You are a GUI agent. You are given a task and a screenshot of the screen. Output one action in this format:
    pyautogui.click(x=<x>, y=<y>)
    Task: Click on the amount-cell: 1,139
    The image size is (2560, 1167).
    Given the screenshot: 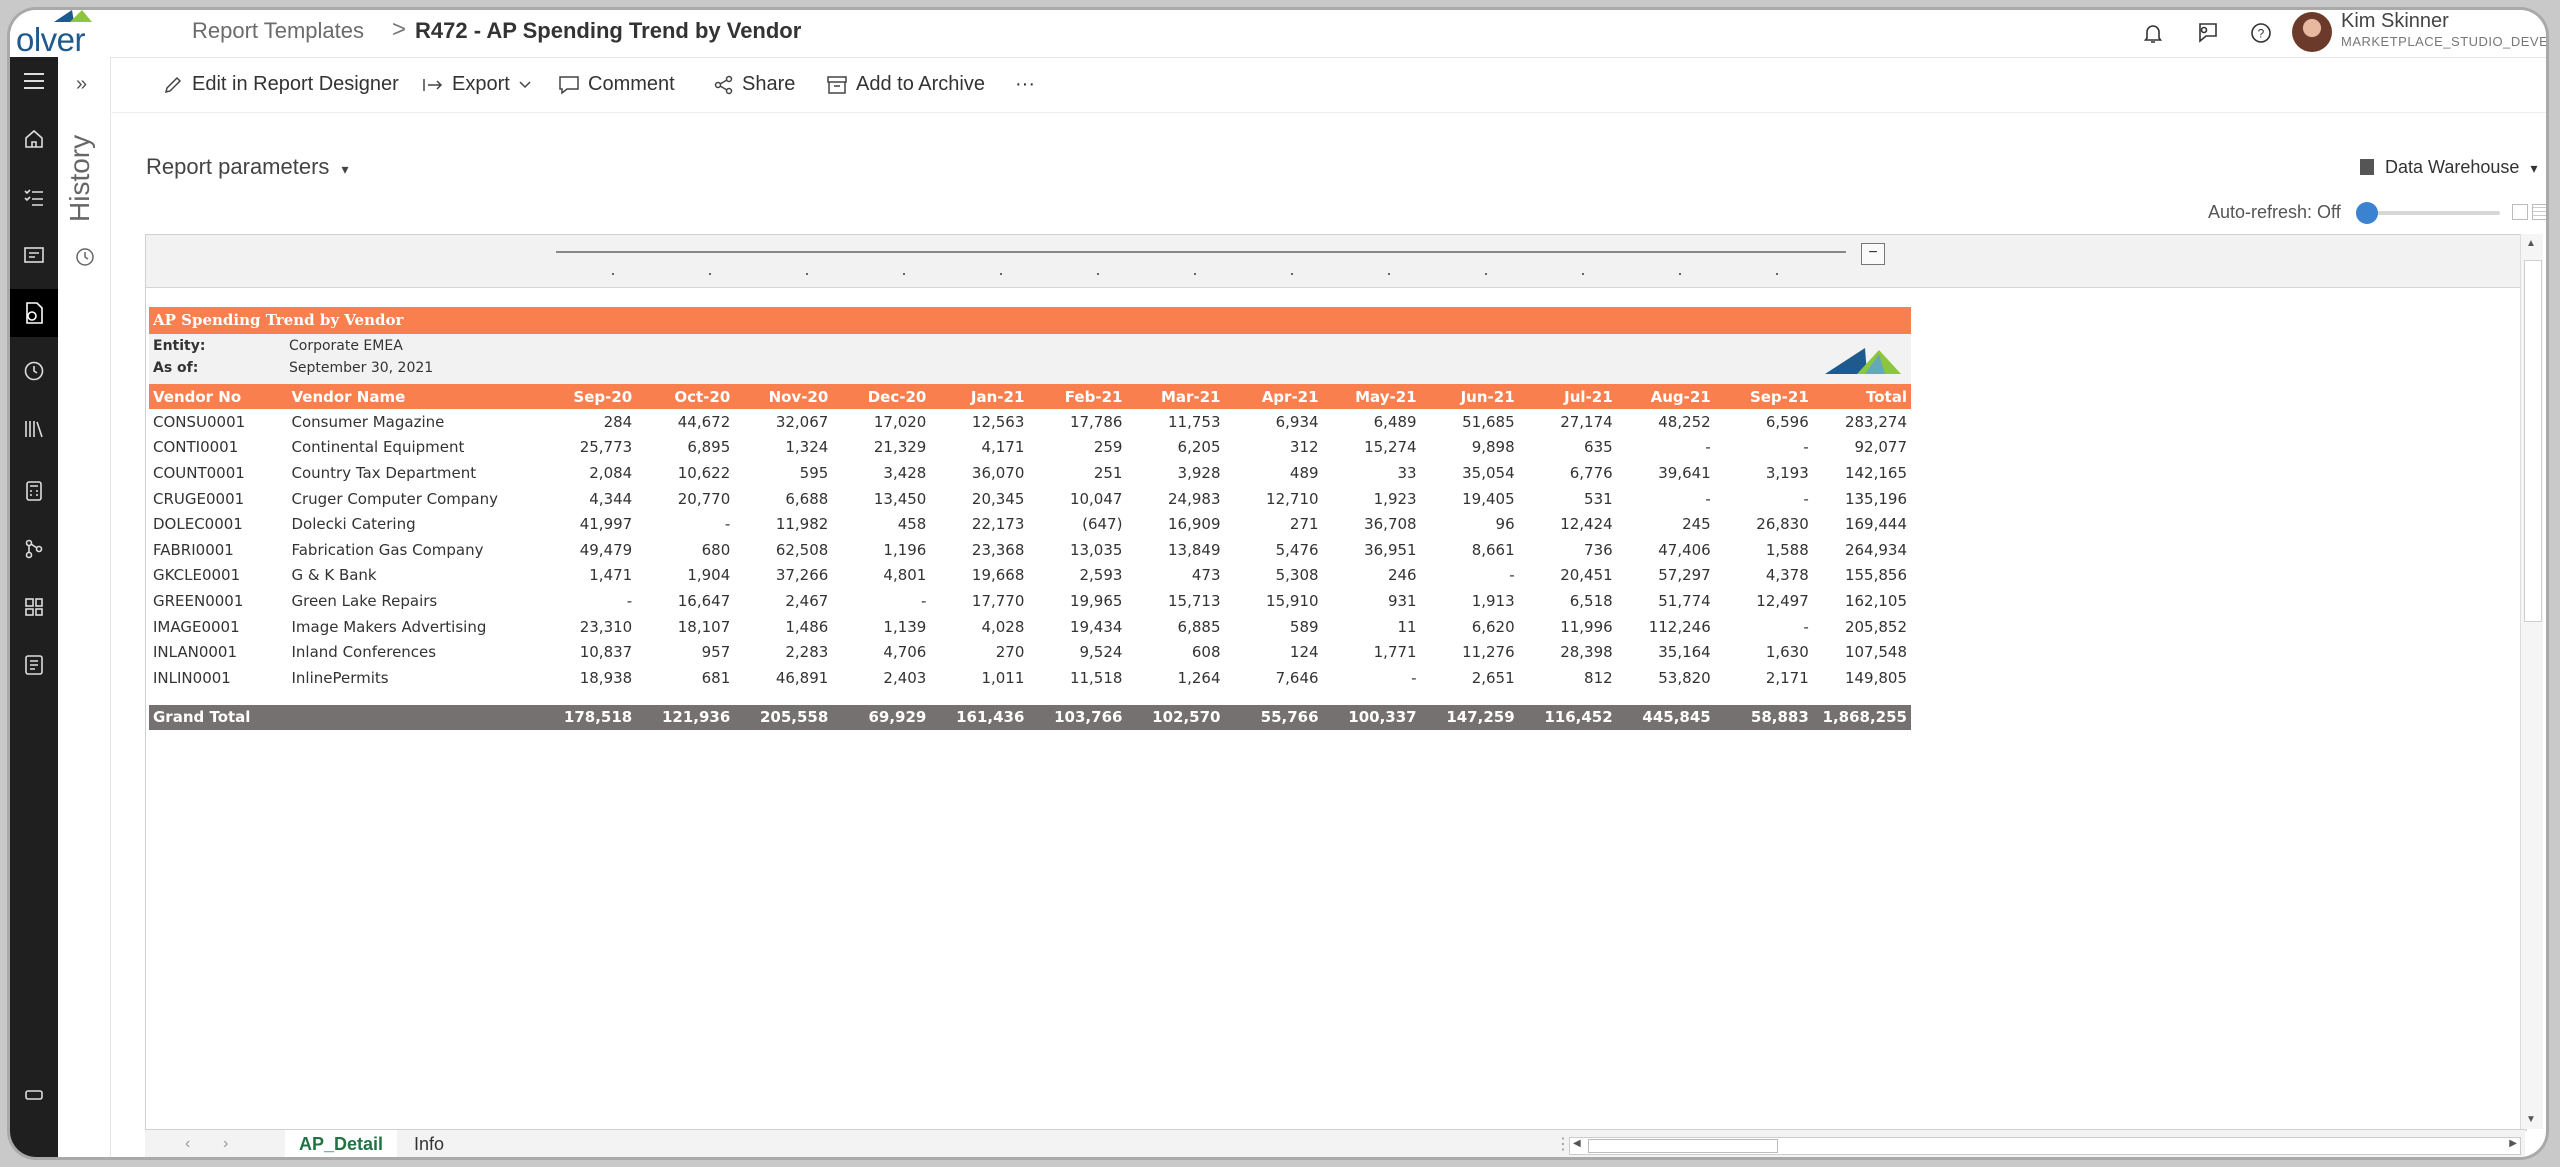 What is the action you would take?
    pyautogui.click(x=881, y=627)
    